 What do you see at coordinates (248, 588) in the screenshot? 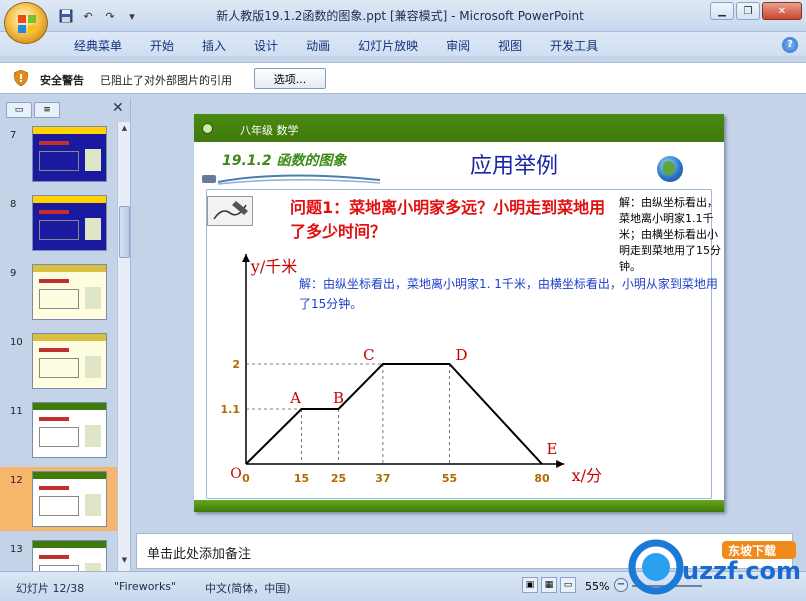
I see `language-status: 中文(简体，中国)` at bounding box center [248, 588].